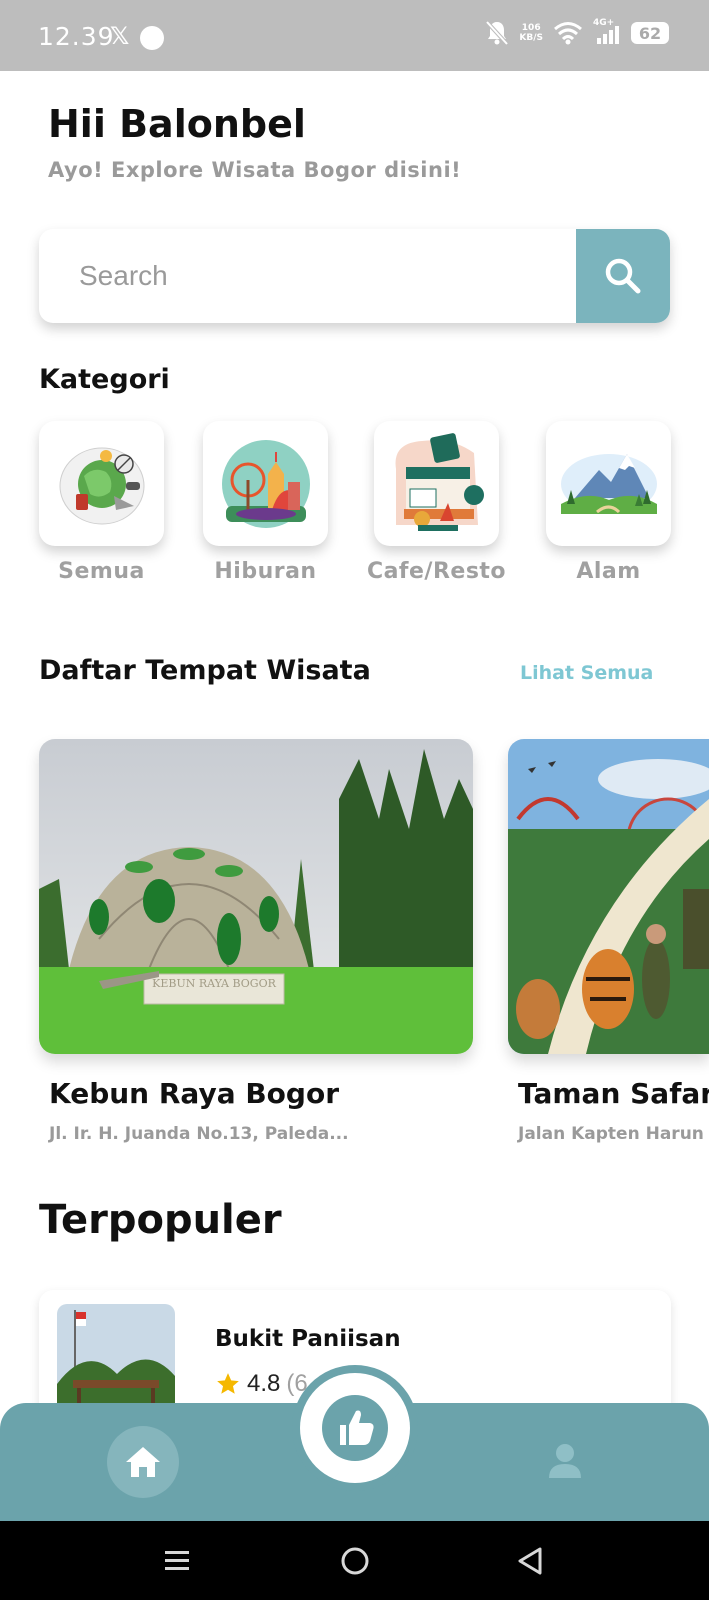 The width and height of the screenshot is (709, 1600). I want to click on signal-bars-icon, so click(608, 35).